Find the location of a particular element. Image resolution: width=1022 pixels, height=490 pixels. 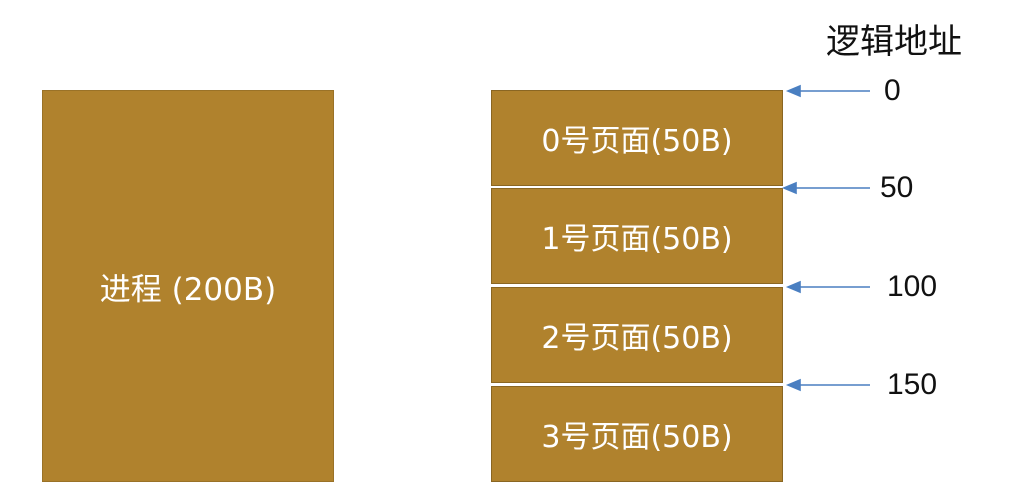

address-arrows is located at coordinates (825, 238).